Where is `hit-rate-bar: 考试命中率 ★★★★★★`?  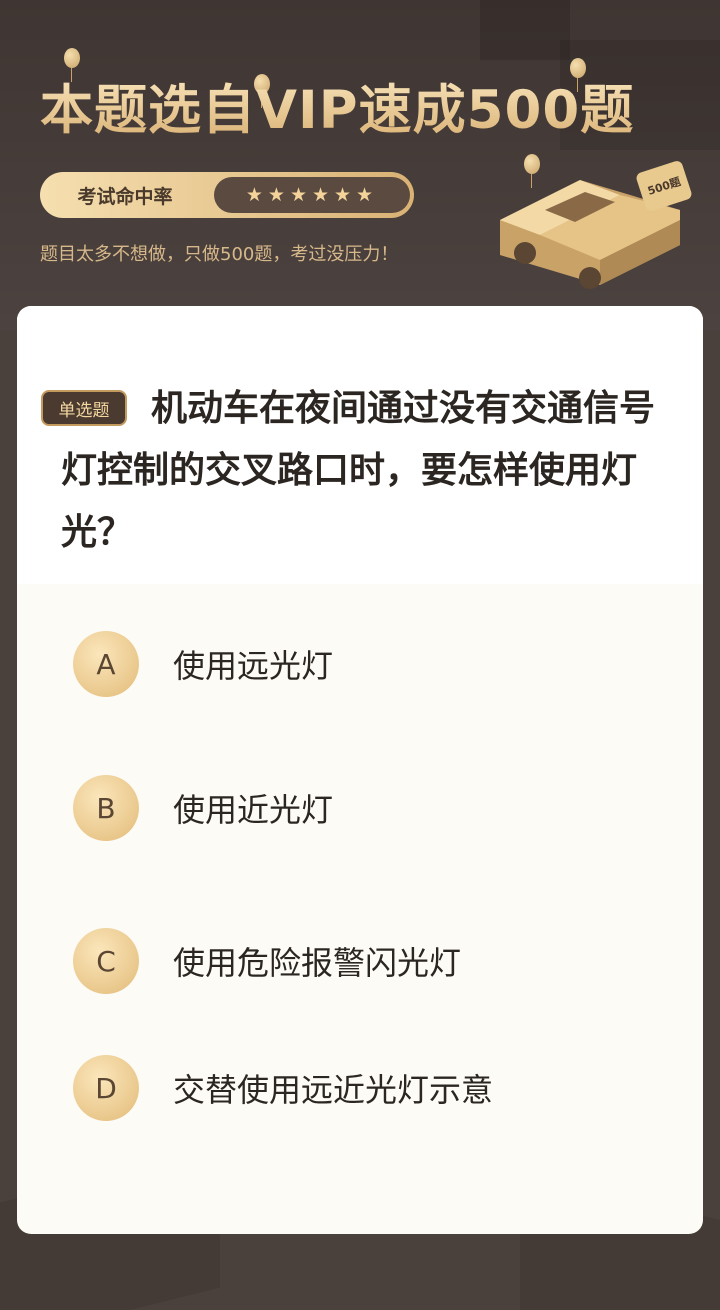
hit-rate-bar: 考试命中率 ★★★★★★ is located at coordinates (227, 195).